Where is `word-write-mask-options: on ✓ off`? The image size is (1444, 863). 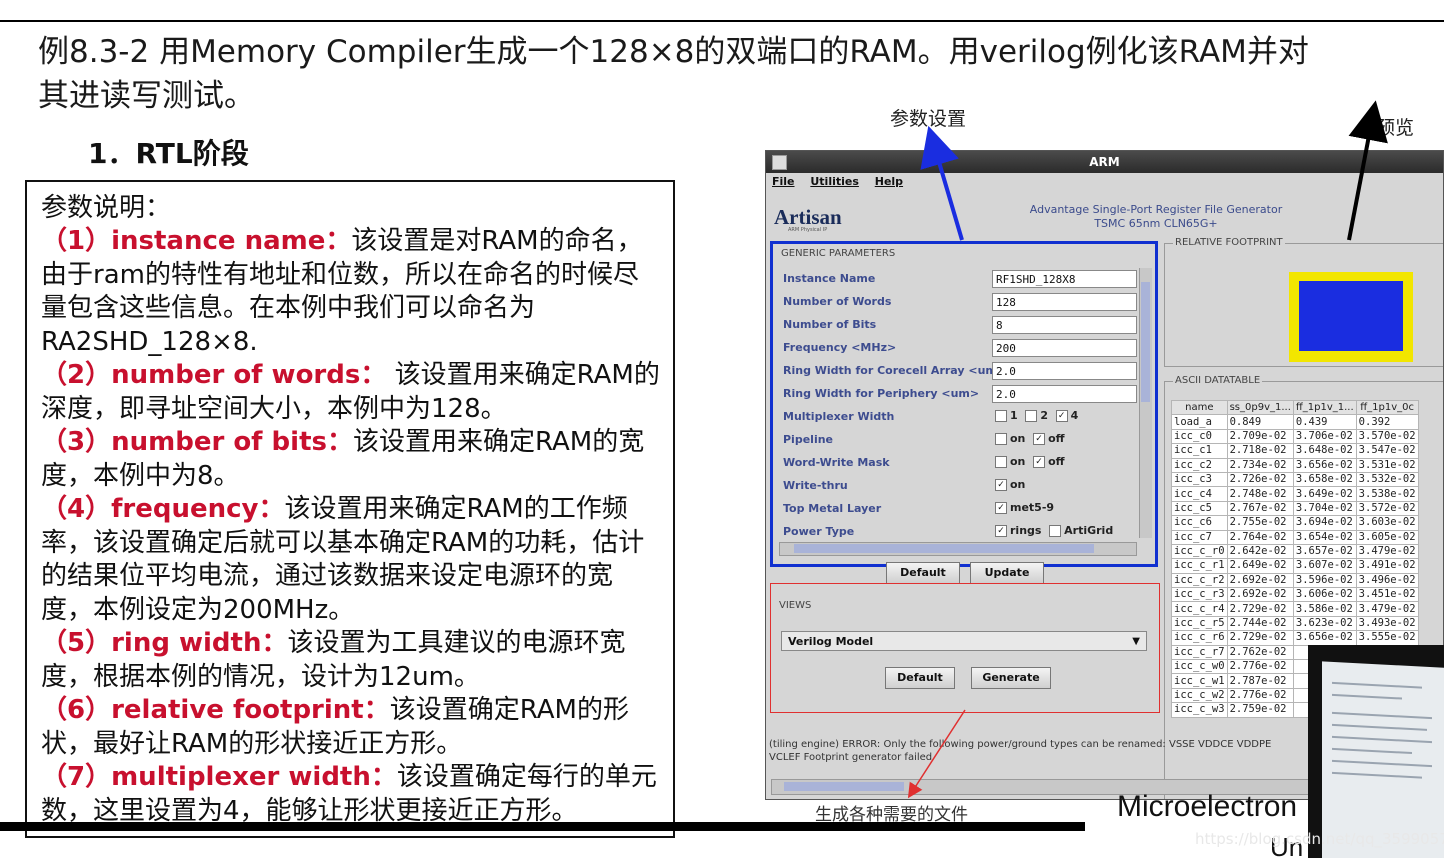 word-write-mask-options: on ✓ off is located at coordinates (1030, 461).